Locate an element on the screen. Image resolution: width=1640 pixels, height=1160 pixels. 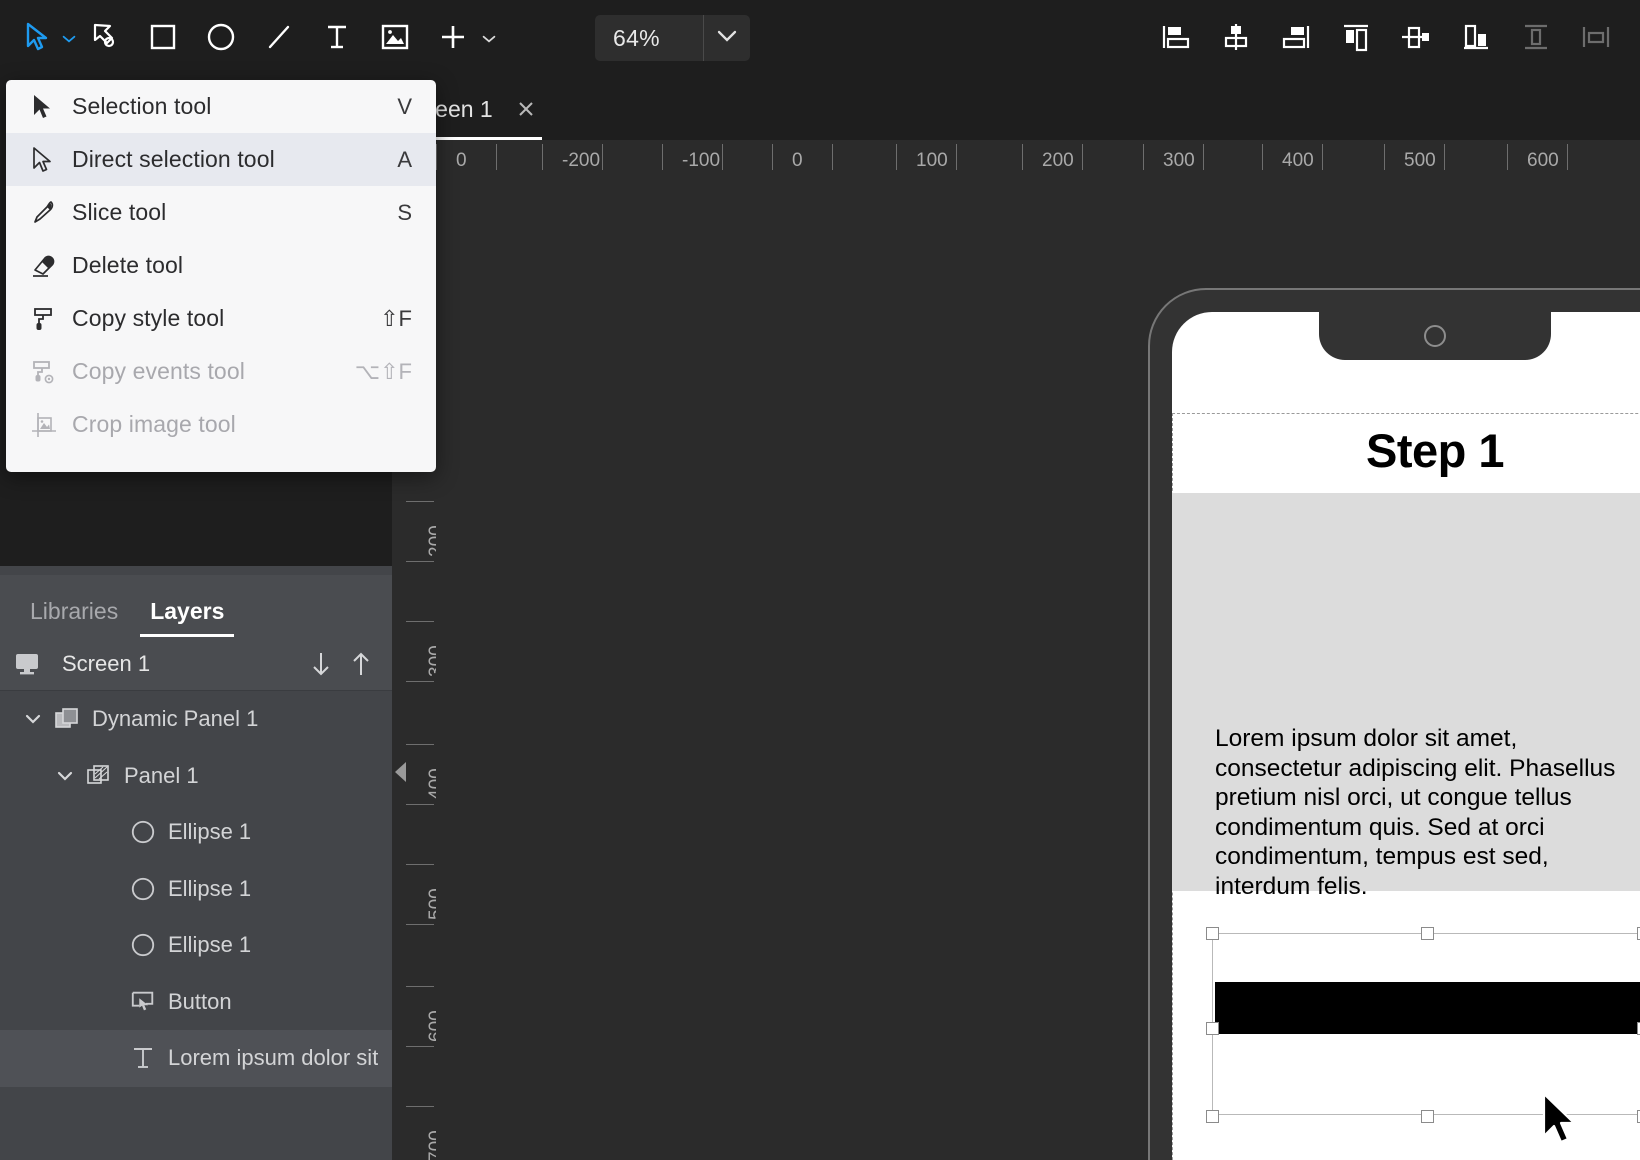
menu-item-label: Direct selection tool is located at coordinates (173, 159).